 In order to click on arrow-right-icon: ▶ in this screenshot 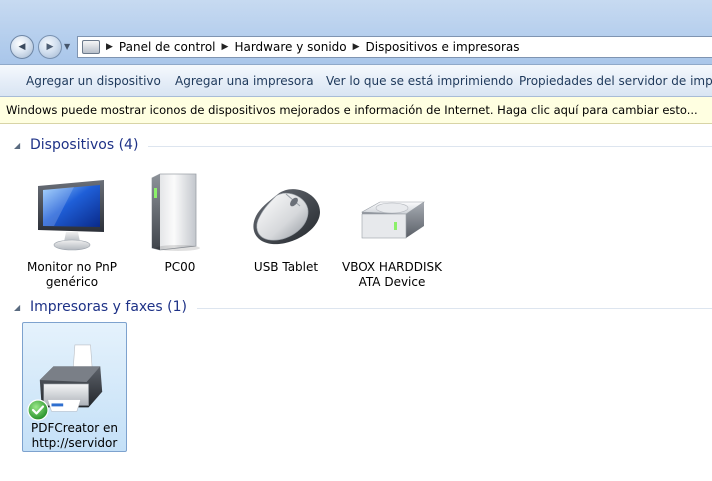, I will do `click(50, 46)`.